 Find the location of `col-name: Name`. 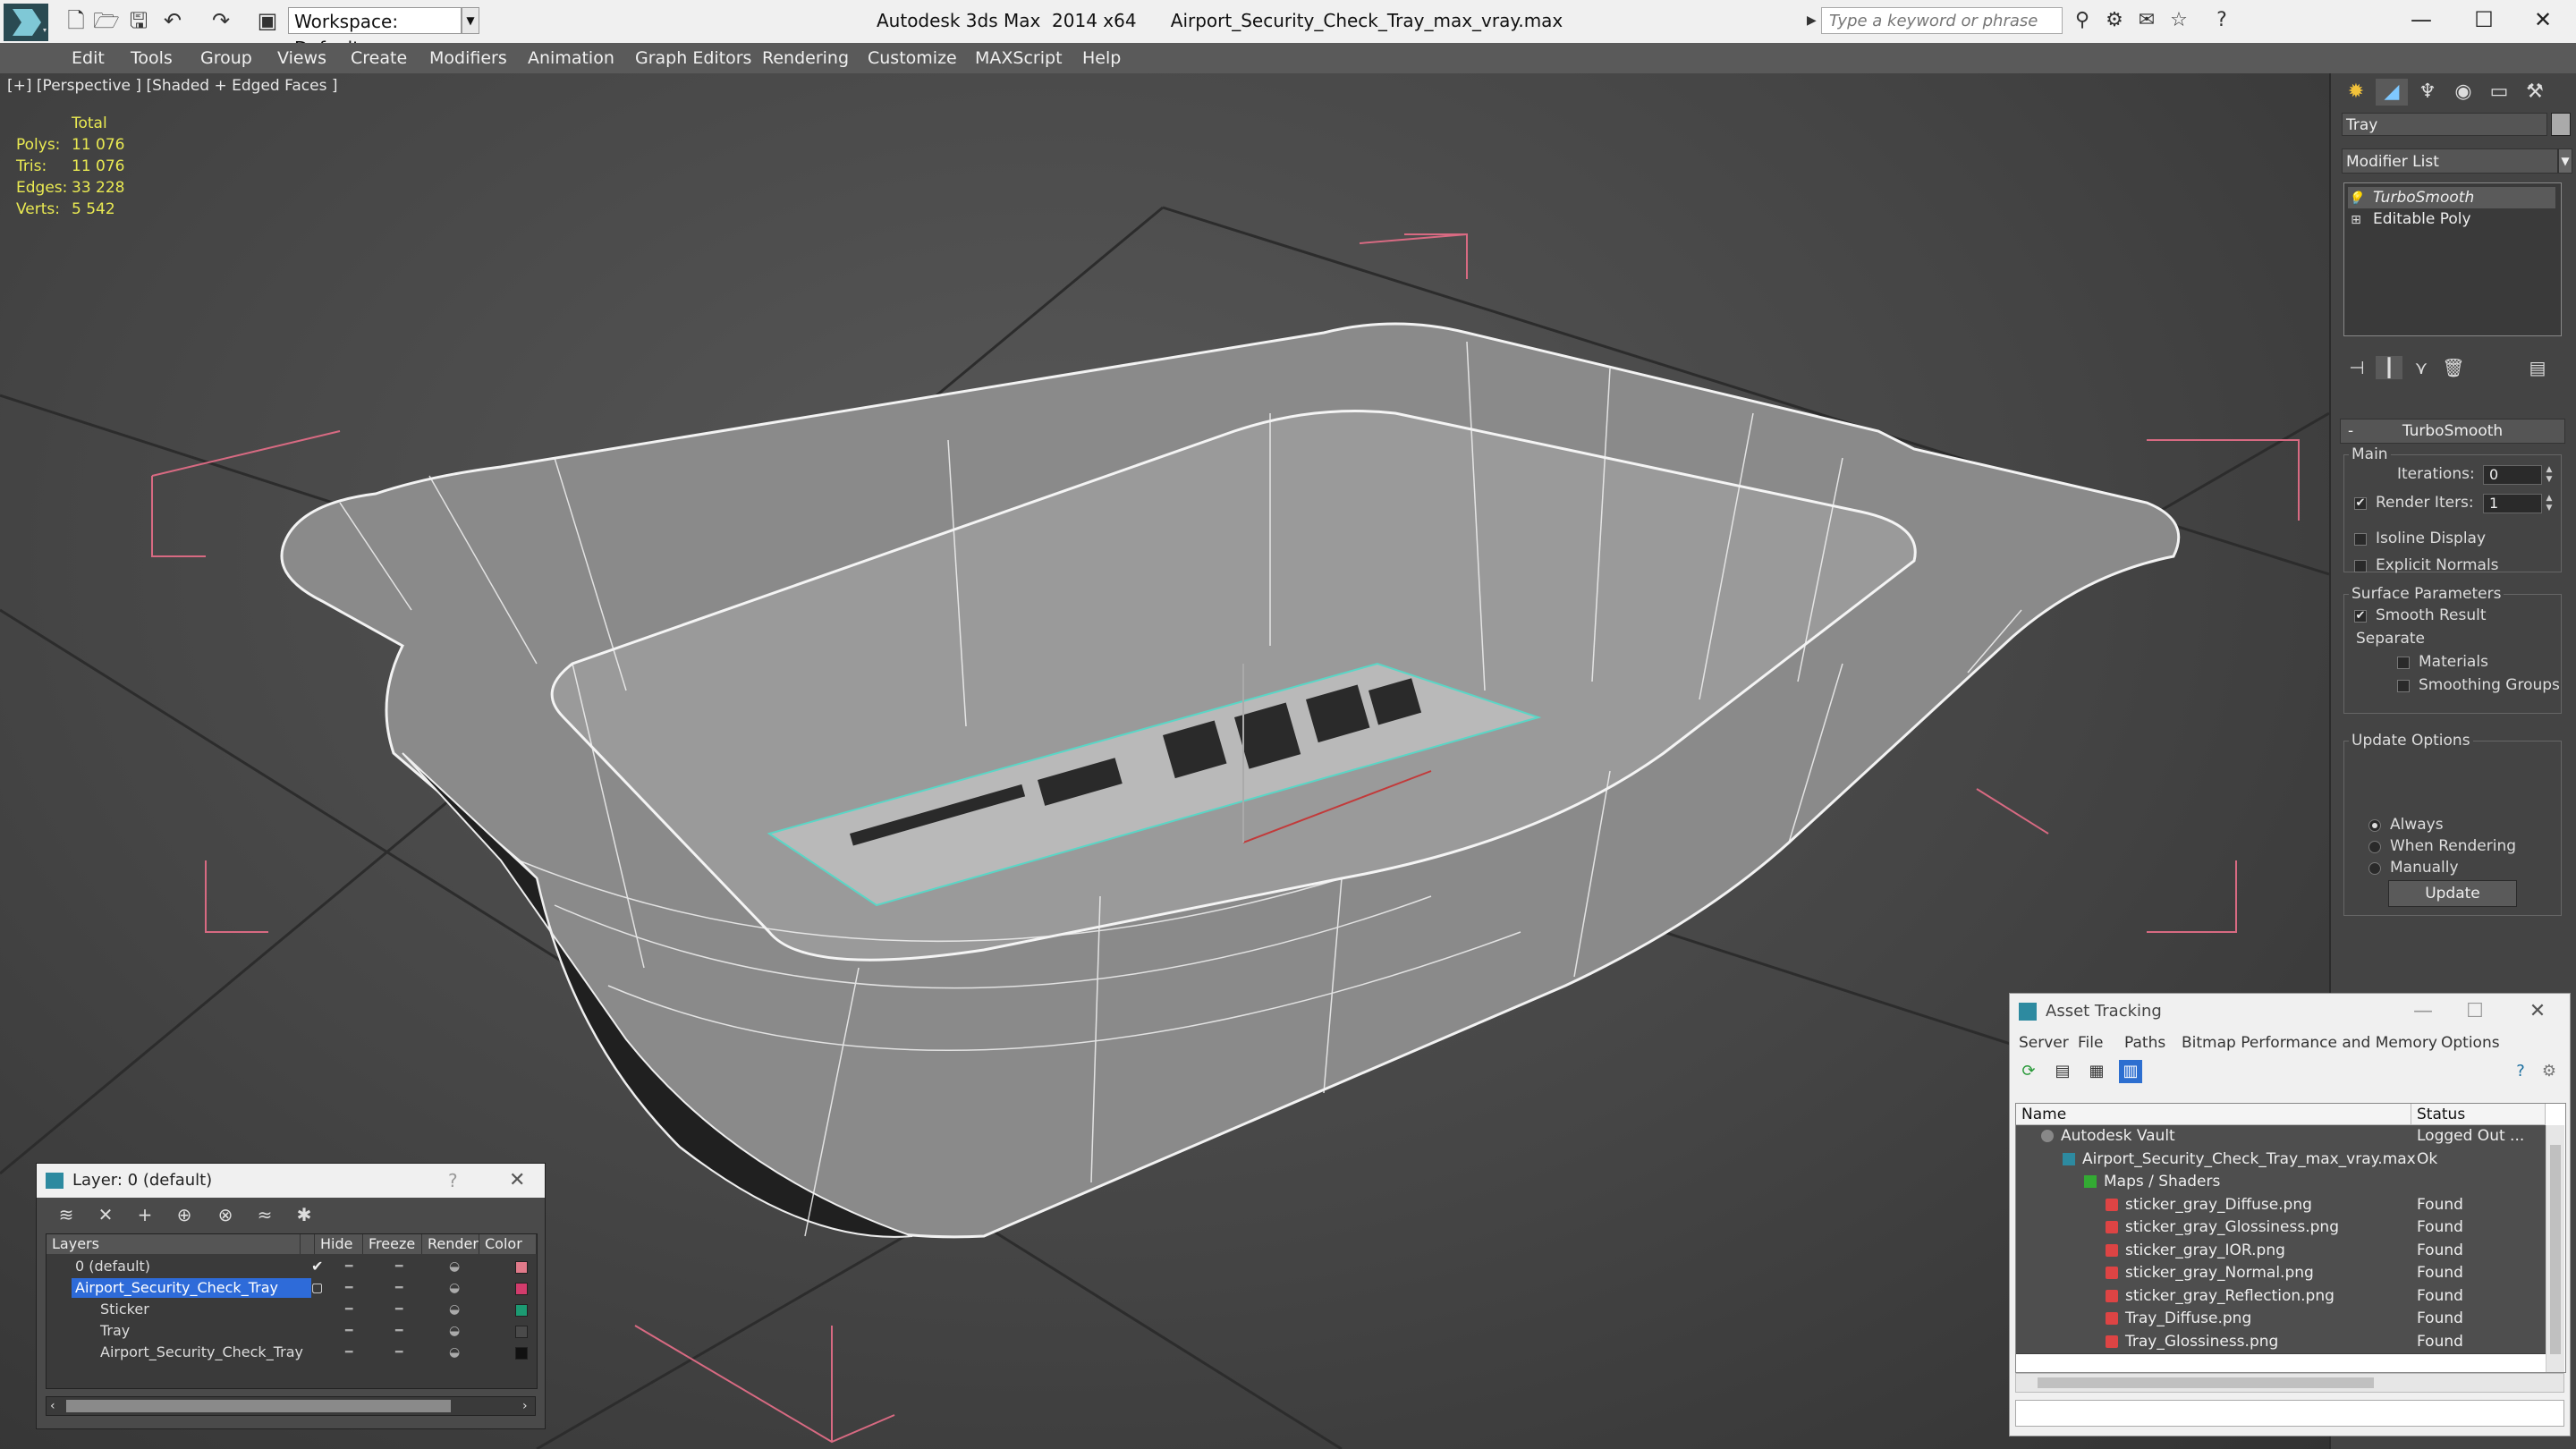

col-name: Name is located at coordinates (2213, 1114).